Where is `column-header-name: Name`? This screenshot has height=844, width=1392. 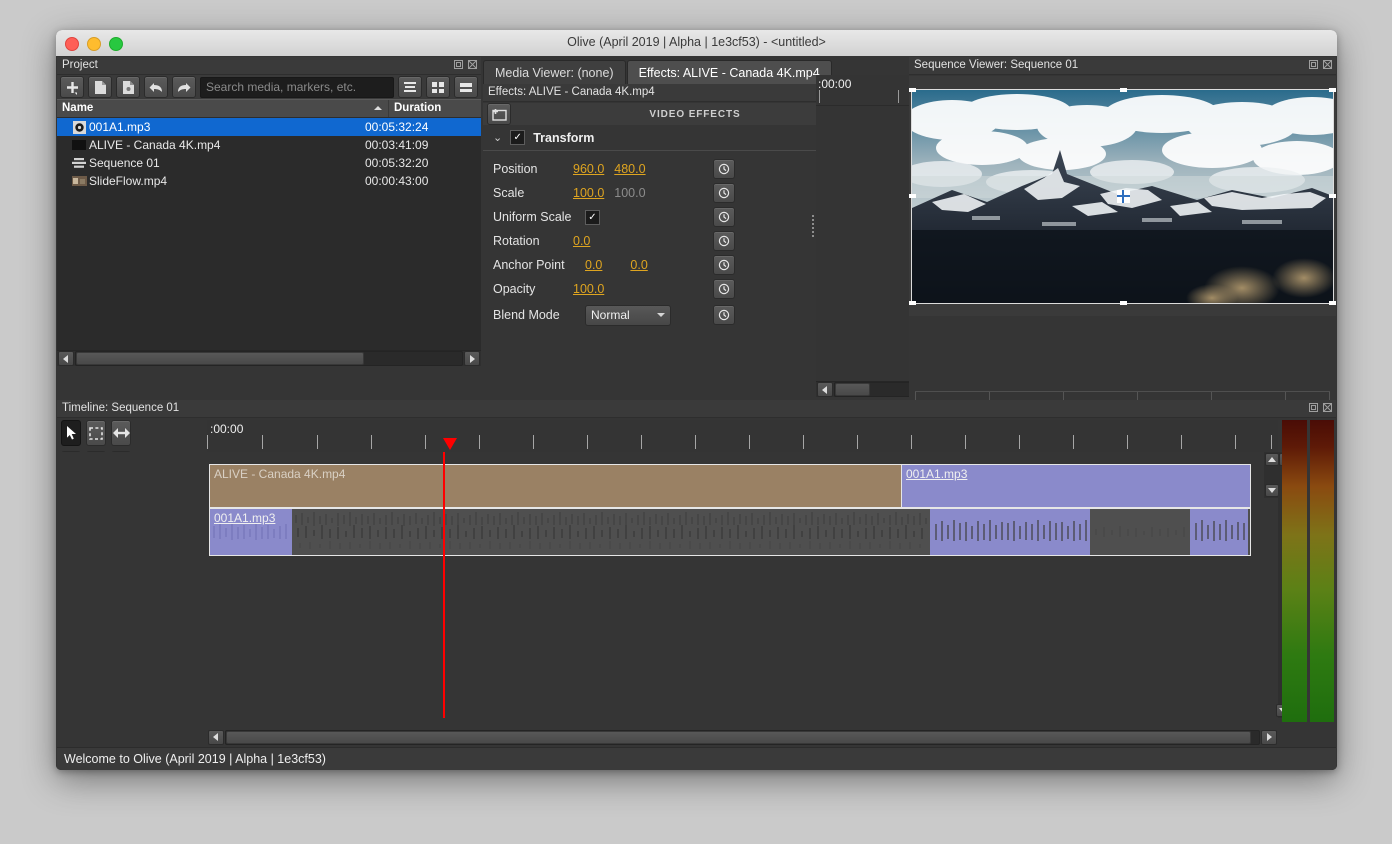 column-header-name: Name is located at coordinates (223, 108).